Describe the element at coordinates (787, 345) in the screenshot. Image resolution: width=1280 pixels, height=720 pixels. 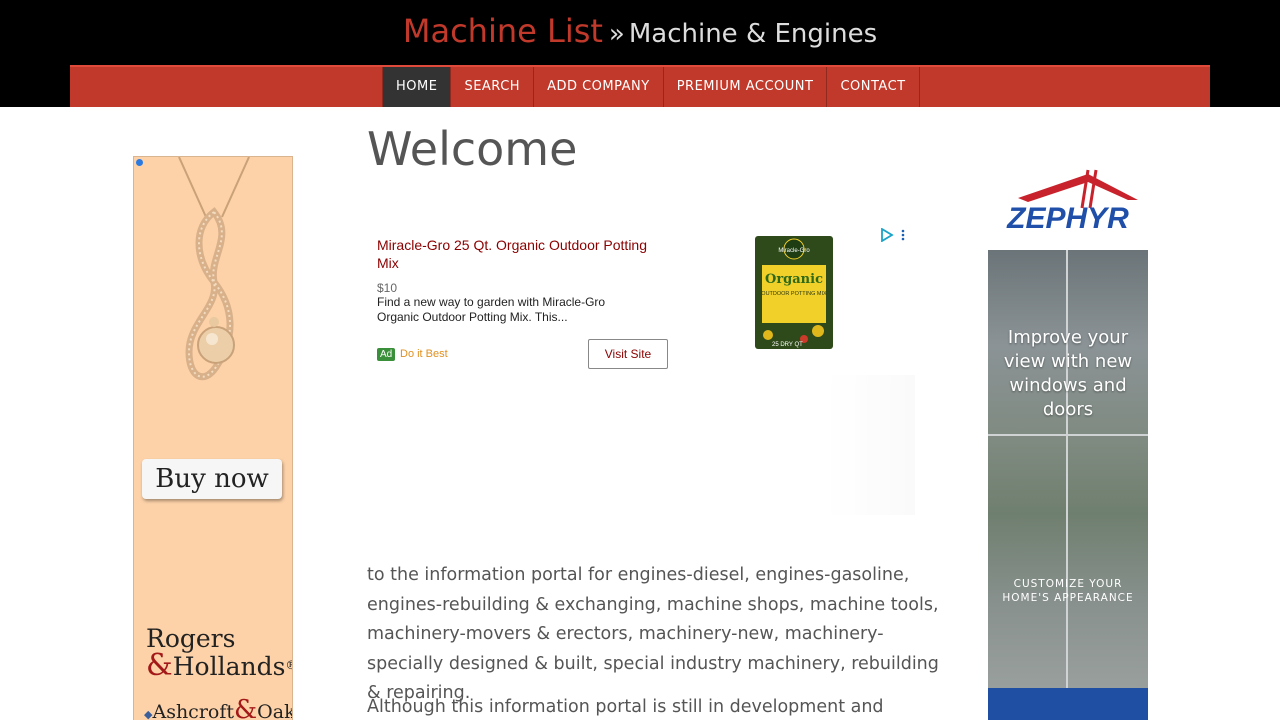
I see `svg-text: 25 DRY QT` at that location.